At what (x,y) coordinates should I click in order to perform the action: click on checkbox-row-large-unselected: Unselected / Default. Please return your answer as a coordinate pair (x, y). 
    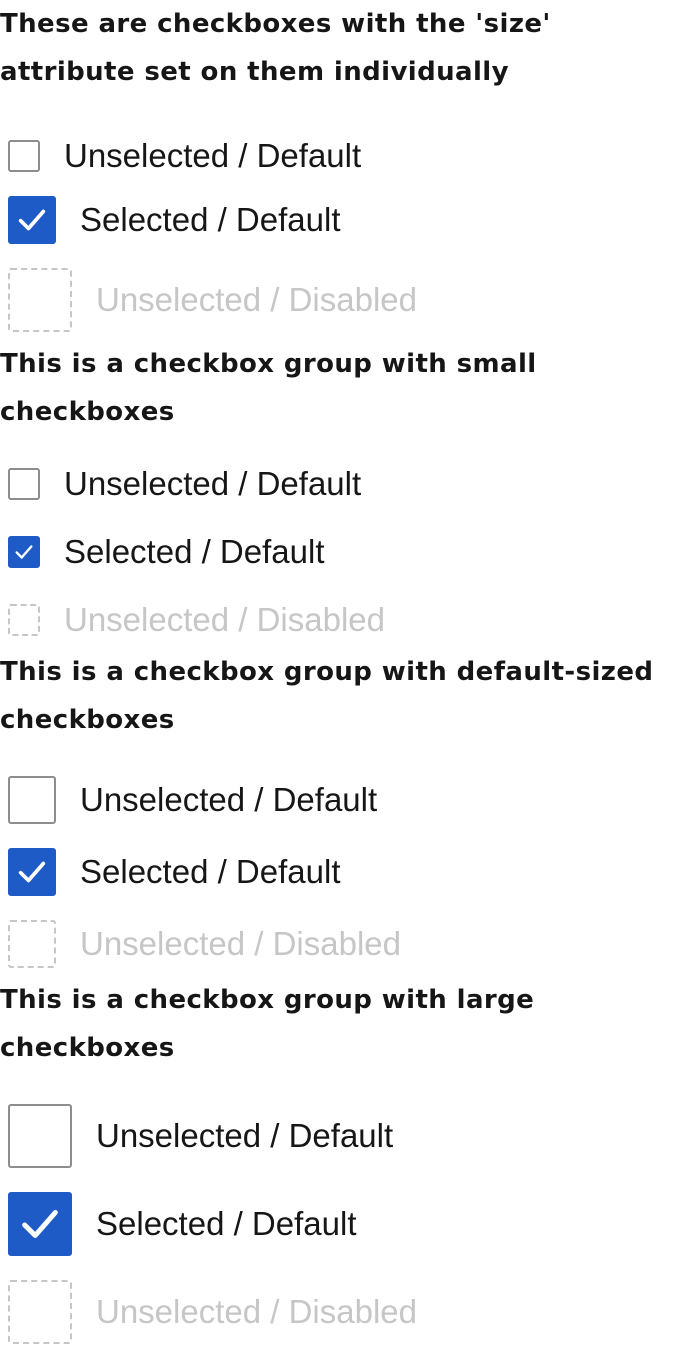
    Looking at the image, I should click on (200, 1136).